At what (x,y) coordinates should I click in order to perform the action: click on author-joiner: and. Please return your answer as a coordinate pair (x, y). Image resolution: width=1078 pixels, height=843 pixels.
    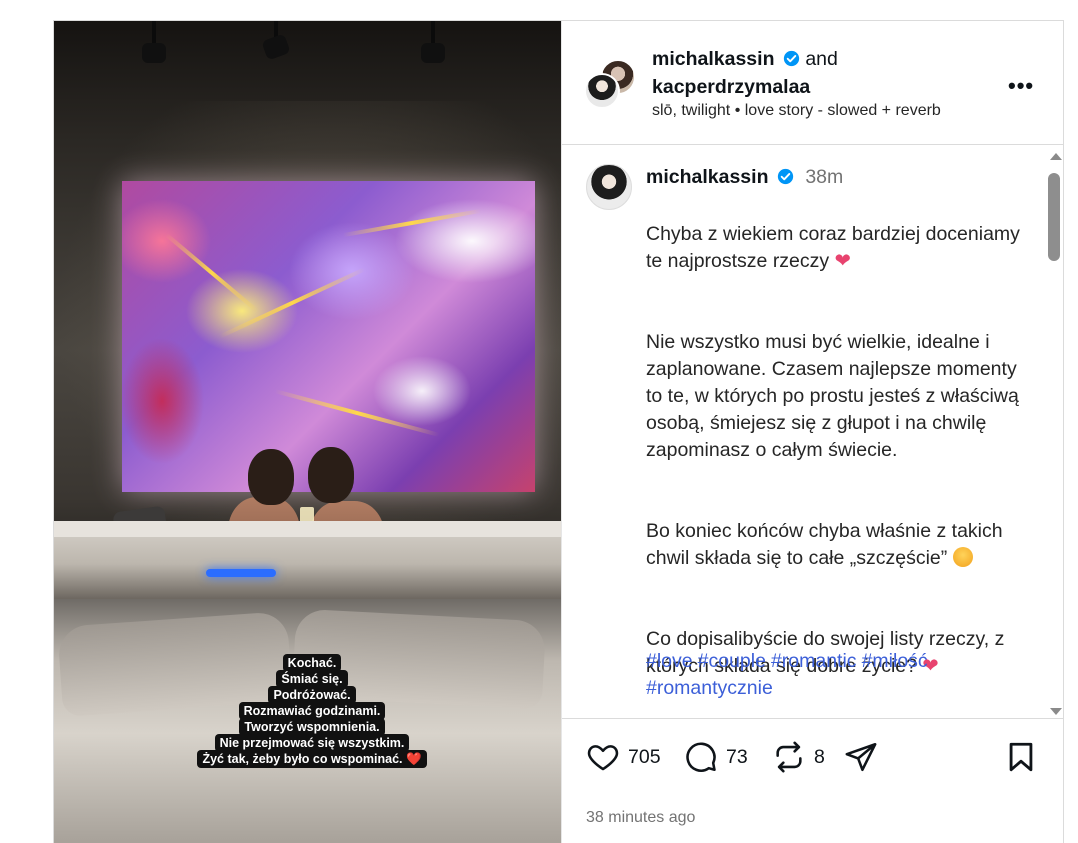
    Looking at the image, I should click on (821, 59).